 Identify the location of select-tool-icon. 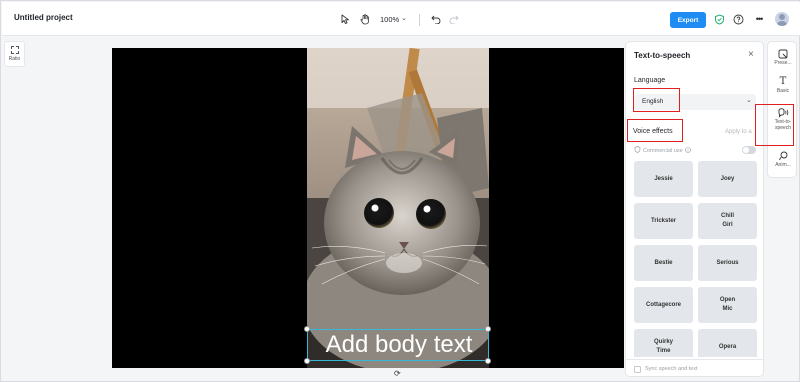
(345, 19).